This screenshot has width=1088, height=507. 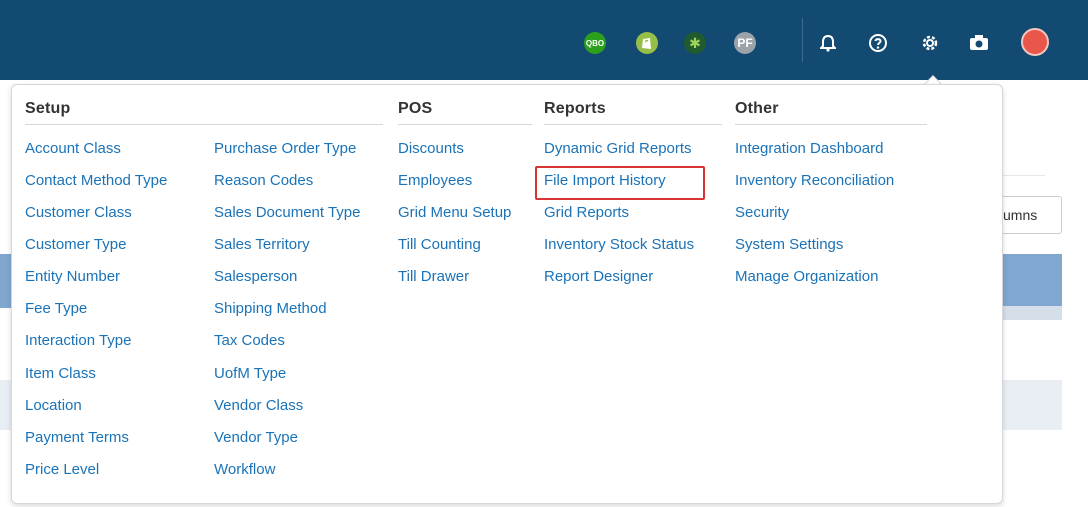 I want to click on setup-rule, so click(x=204, y=124).